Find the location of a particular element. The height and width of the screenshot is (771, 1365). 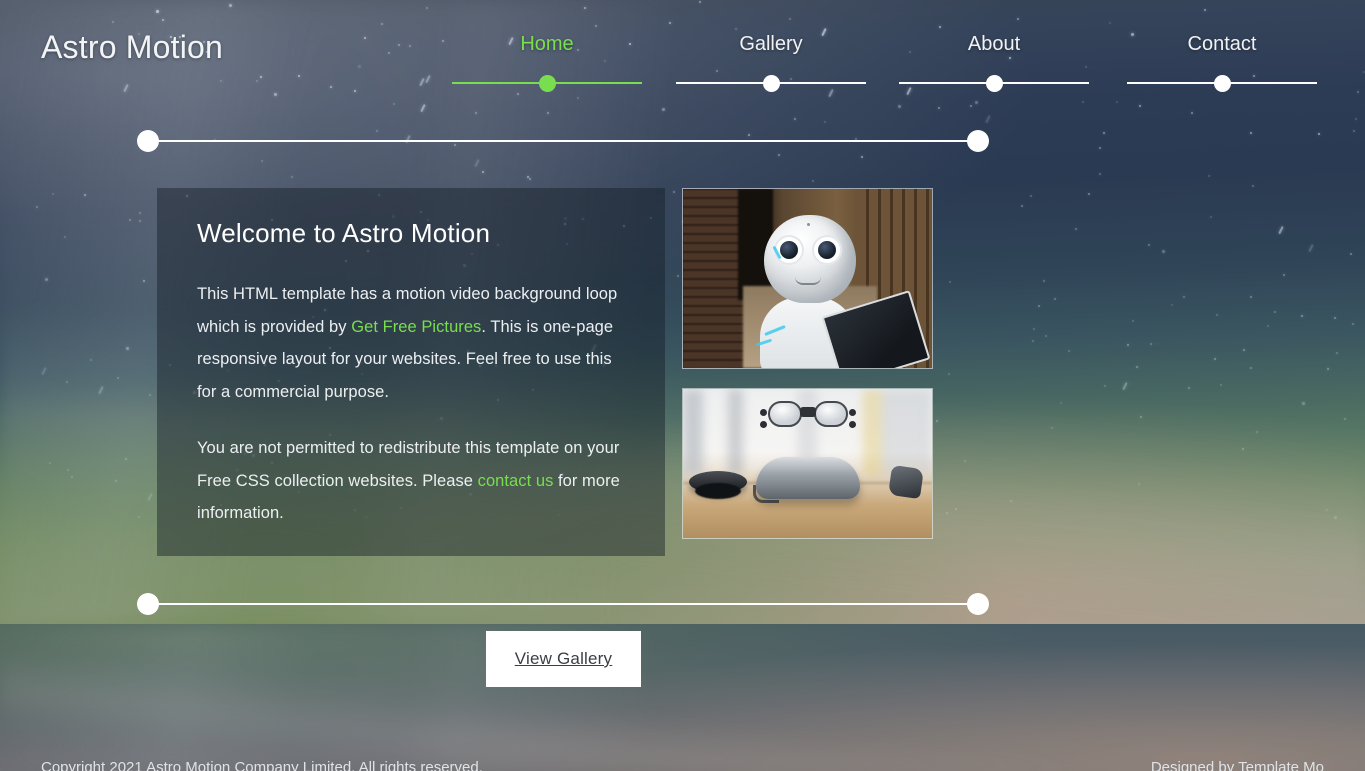

divider-top-rule is located at coordinates (563, 141).